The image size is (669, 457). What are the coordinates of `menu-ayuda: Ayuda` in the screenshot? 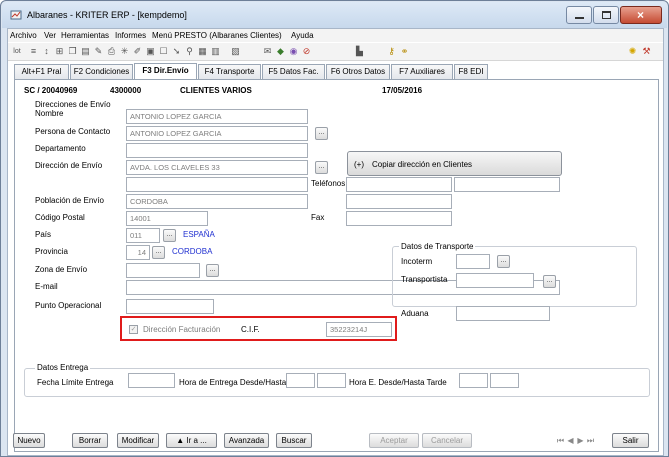 It's located at (302, 35).